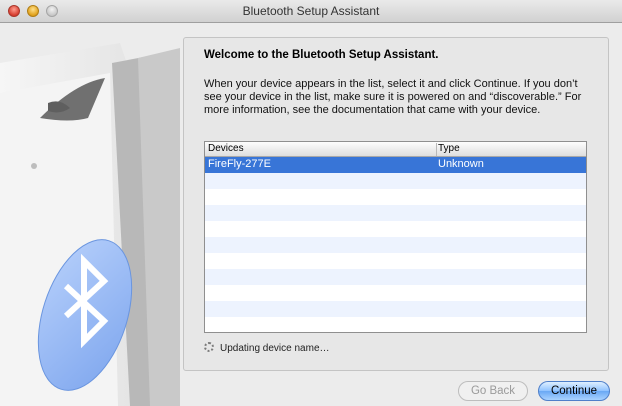  I want to click on window-title: Bluetooth Setup Assistant, so click(311, 11).